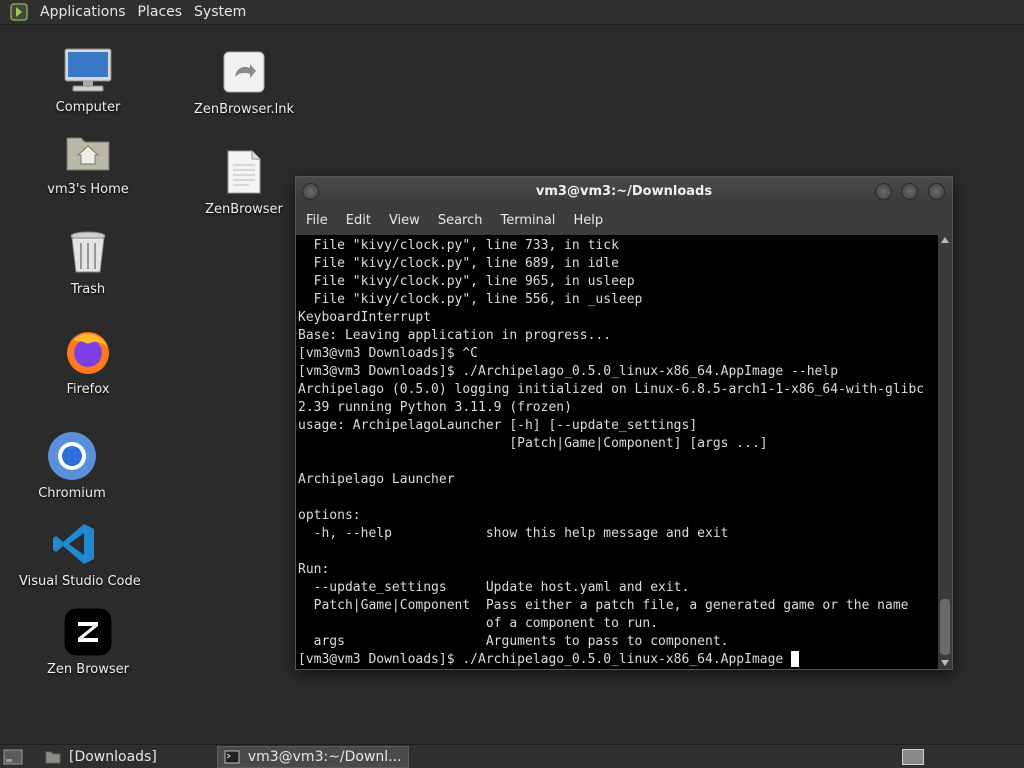  I want to click on workspace-switcher, so click(913, 757).